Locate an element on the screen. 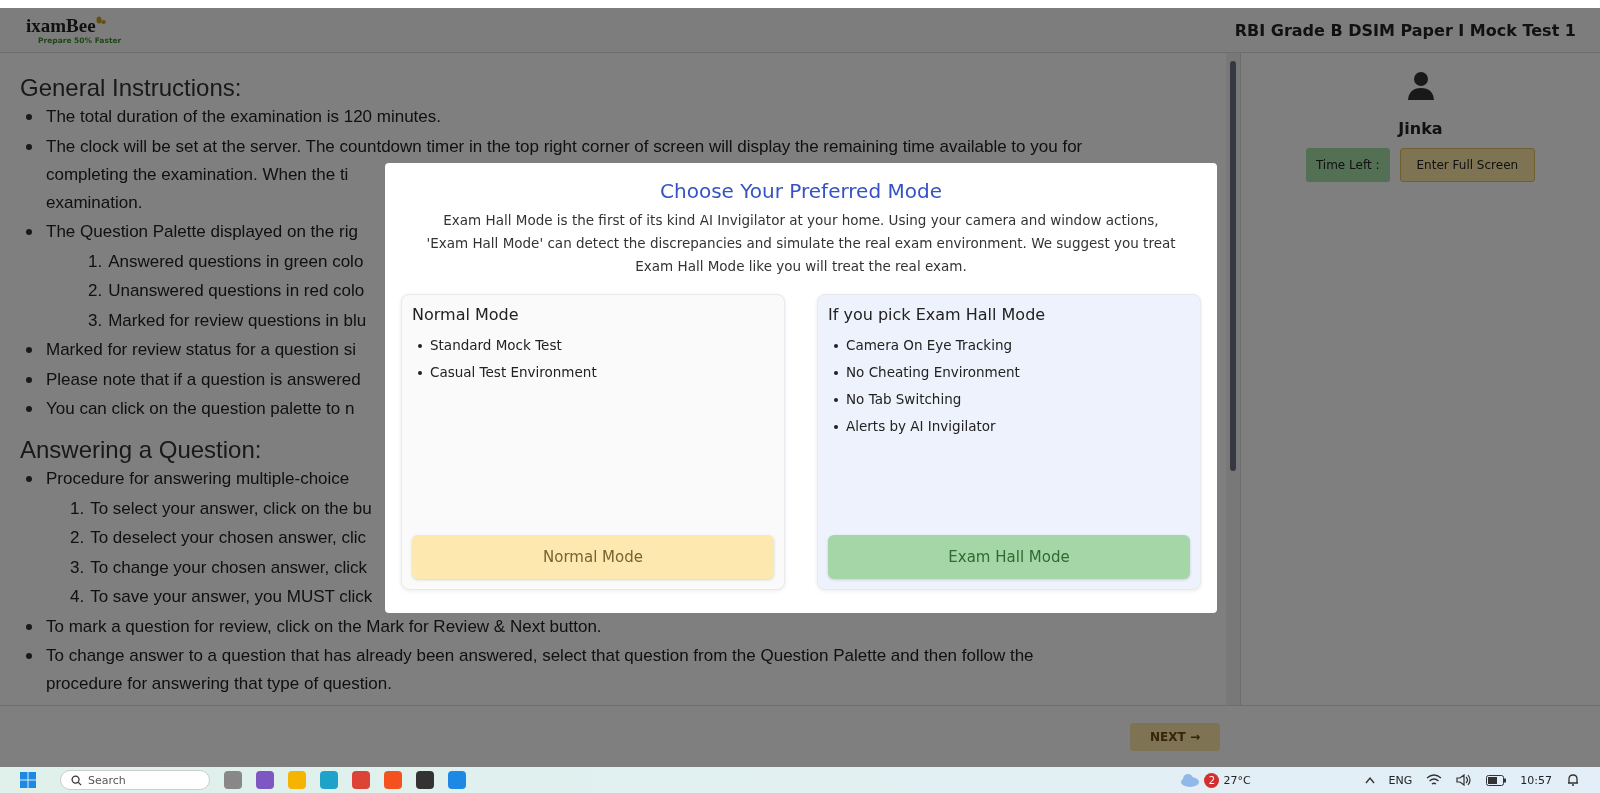 This screenshot has height=793, width=1600. time-left-label: Time Left : is located at coordinates (1347, 165).